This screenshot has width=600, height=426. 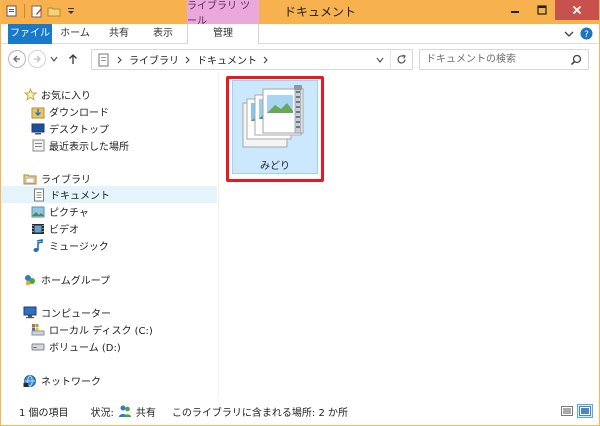 What do you see at coordinates (496, 59) in the screenshot?
I see `search-input` at bounding box center [496, 59].